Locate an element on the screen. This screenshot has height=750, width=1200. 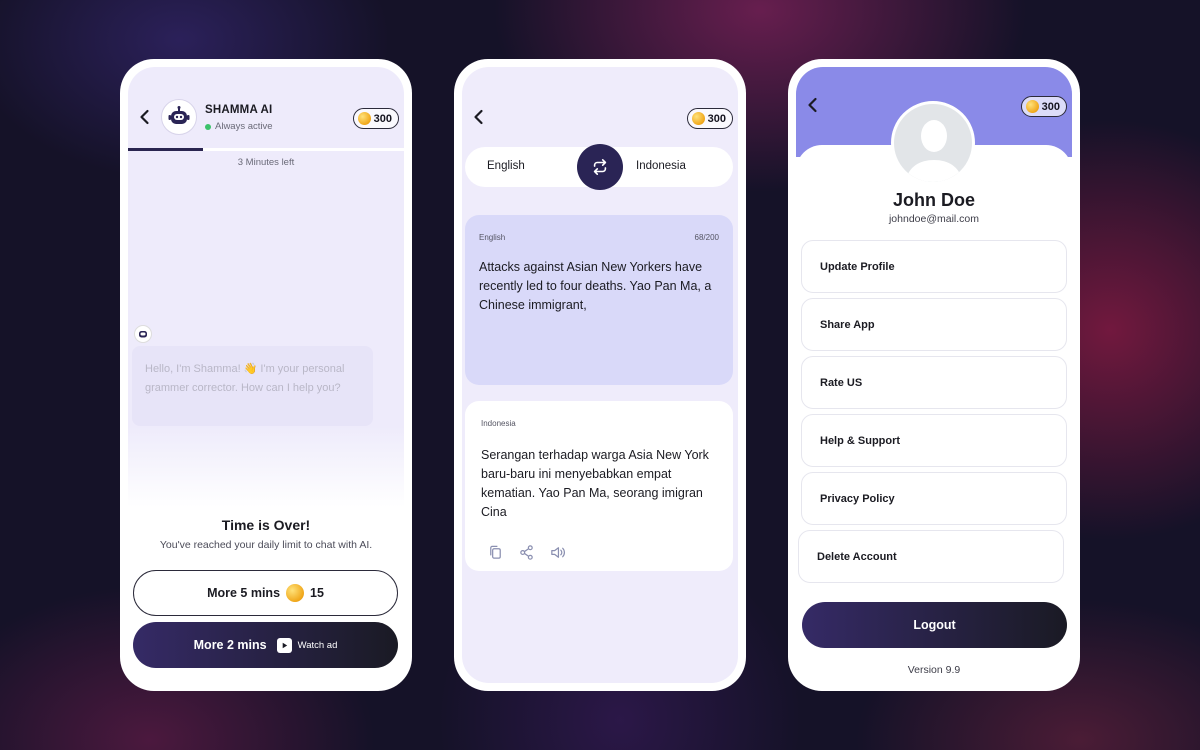
menu-rate-us: Rate US is located at coordinates (934, 382).